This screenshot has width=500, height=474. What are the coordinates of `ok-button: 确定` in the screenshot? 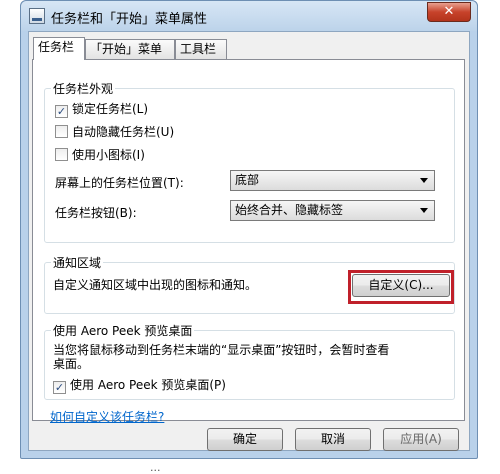 It's located at (245, 439).